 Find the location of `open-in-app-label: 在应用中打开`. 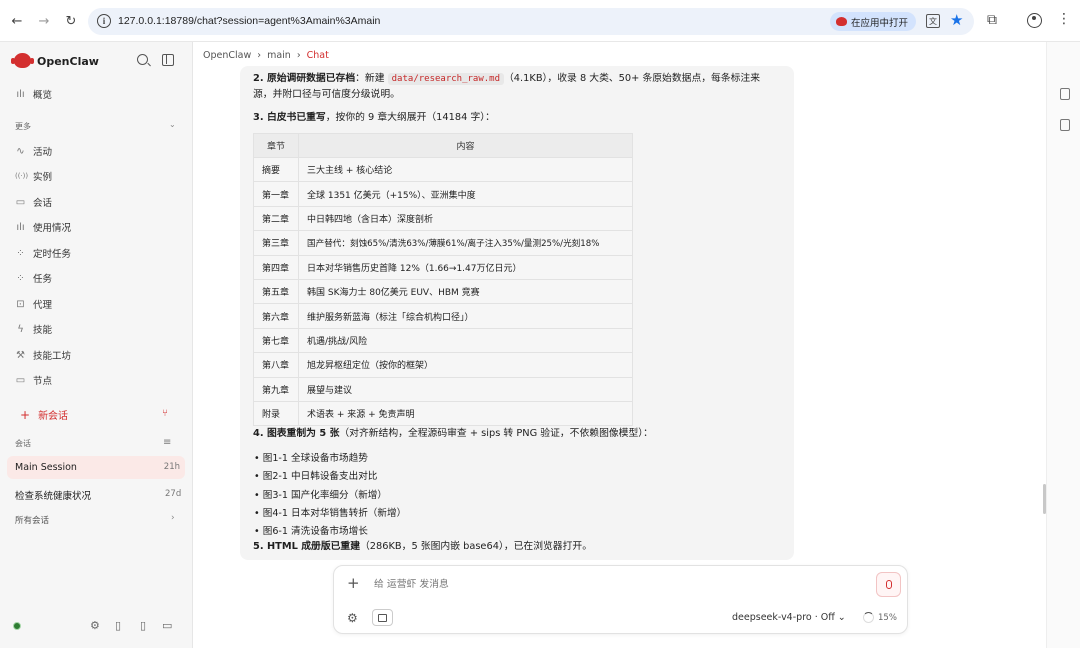

open-in-app-label: 在应用中打开 is located at coordinates (880, 23).